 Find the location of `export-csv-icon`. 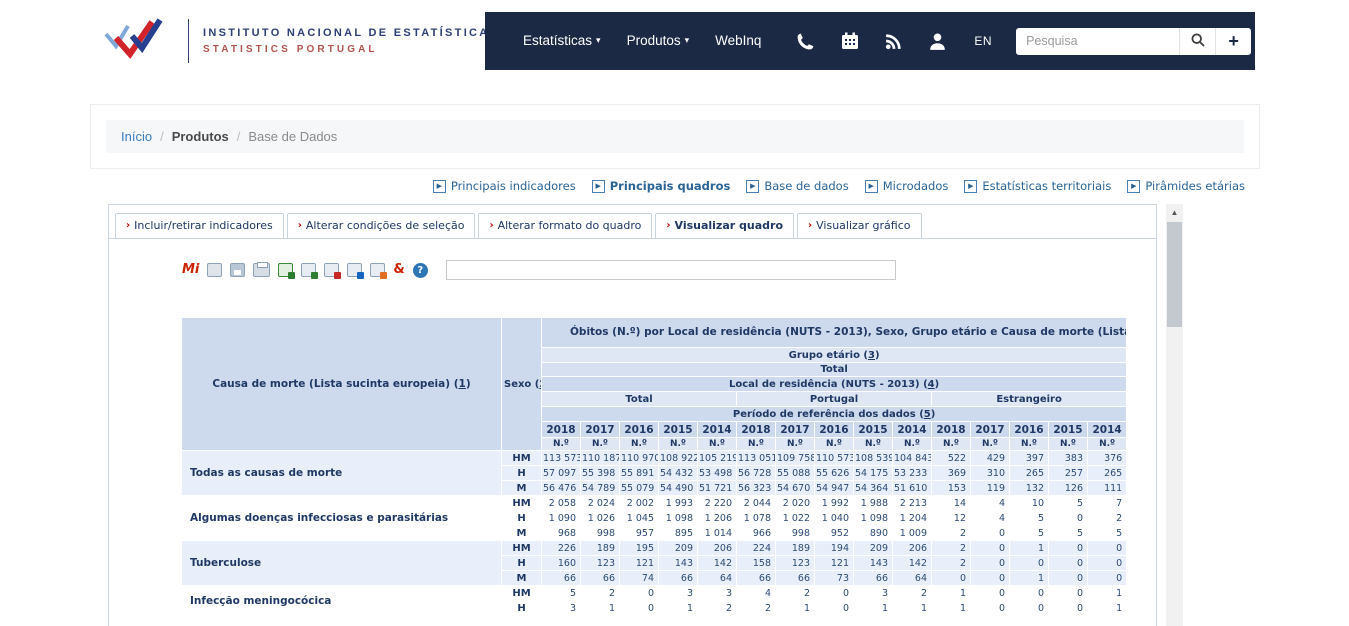

export-csv-icon is located at coordinates (310, 271).